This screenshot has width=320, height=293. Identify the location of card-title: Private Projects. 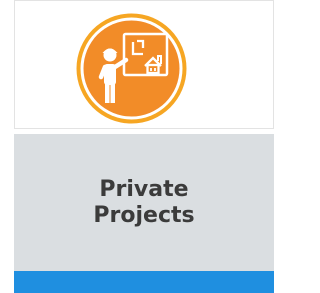
(144, 203).